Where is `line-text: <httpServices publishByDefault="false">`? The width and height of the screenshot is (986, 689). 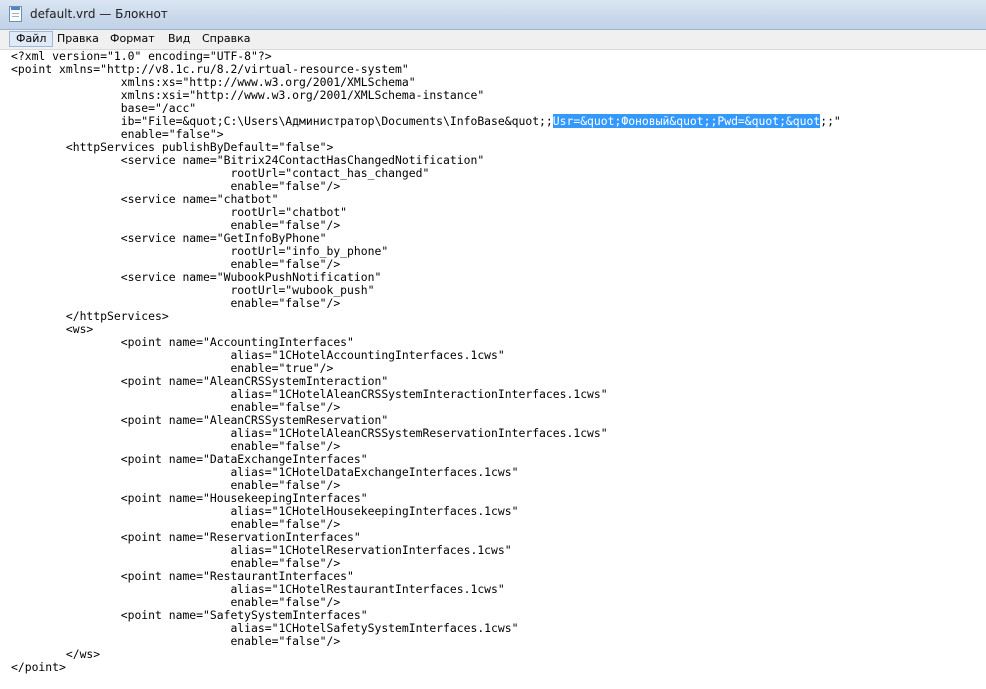 line-text: <httpServices publishByDefault="false"> is located at coordinates (172, 147).